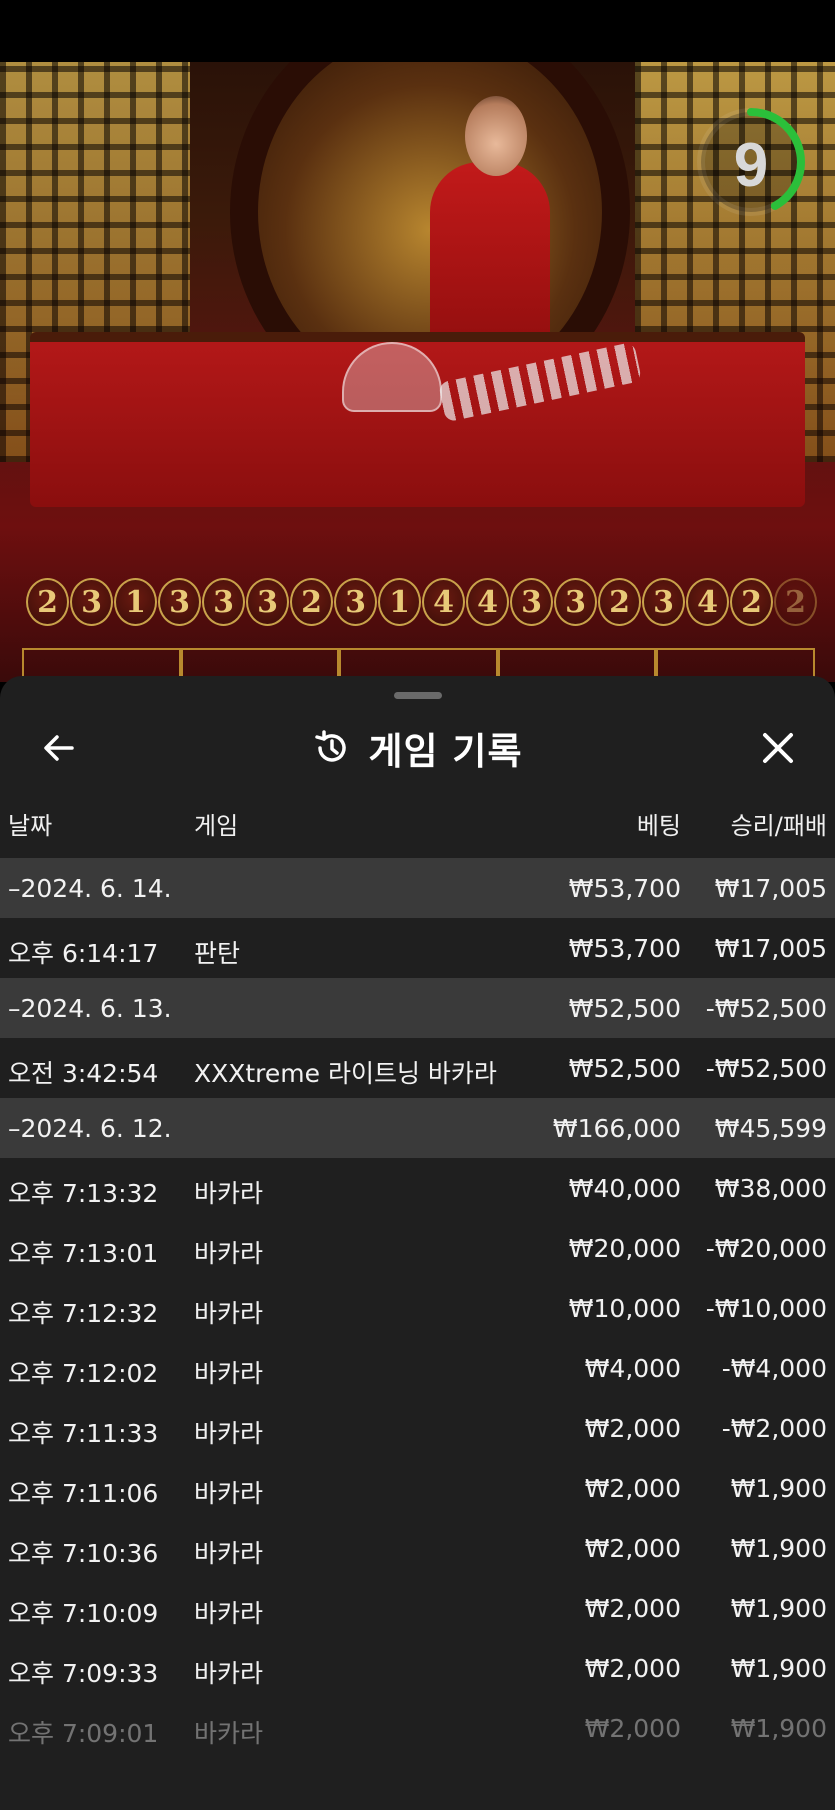 This screenshot has height=1810, width=835. What do you see at coordinates (83, 1553) in the screenshot?
I see `row-date: 오후 7:10:36` at bounding box center [83, 1553].